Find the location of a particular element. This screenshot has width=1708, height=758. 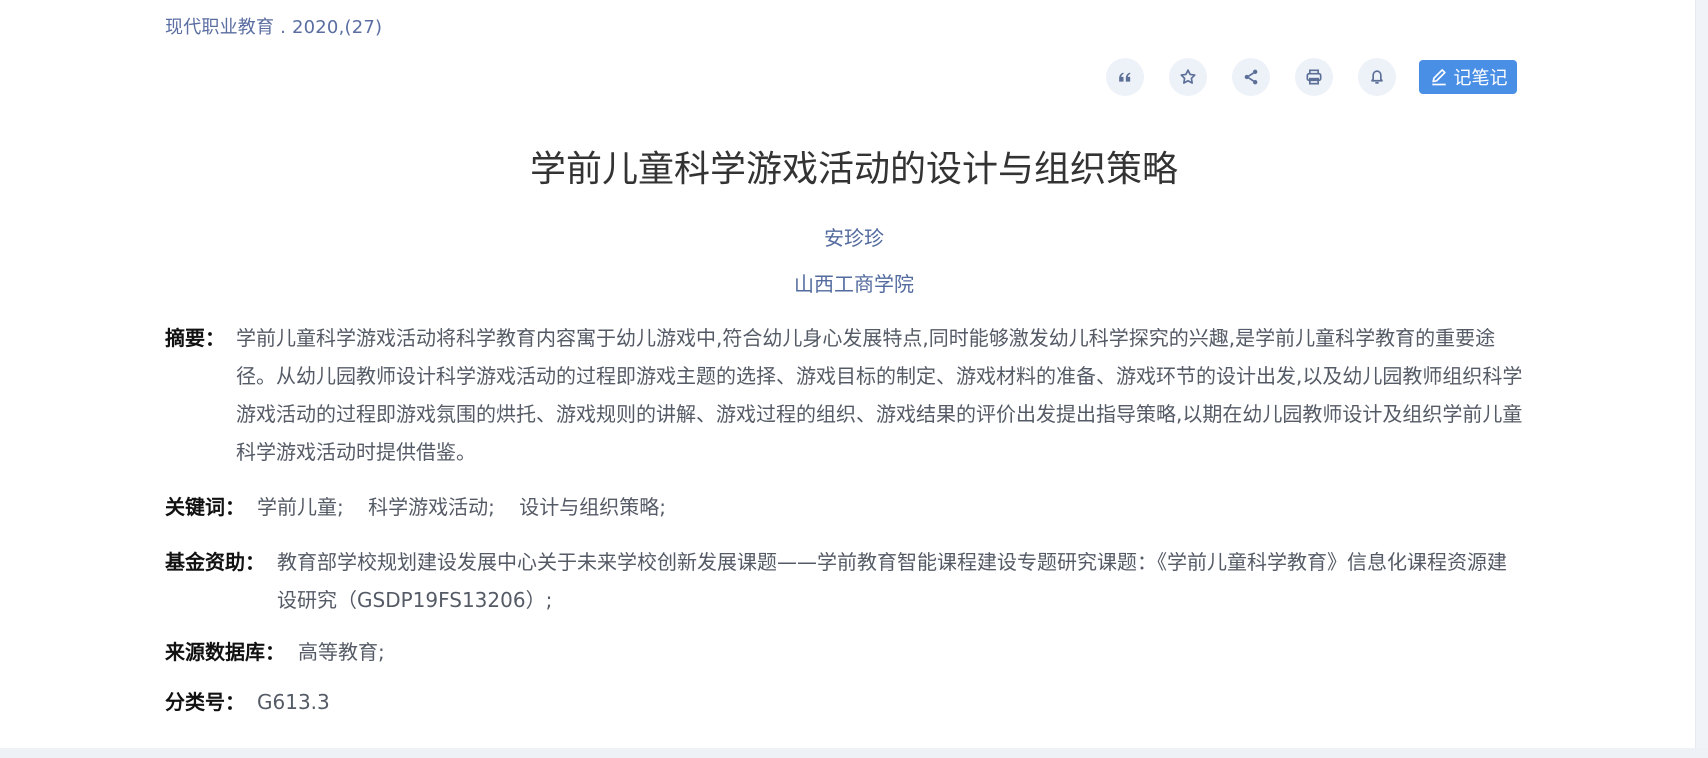

favorite-button is located at coordinates (1188, 77).